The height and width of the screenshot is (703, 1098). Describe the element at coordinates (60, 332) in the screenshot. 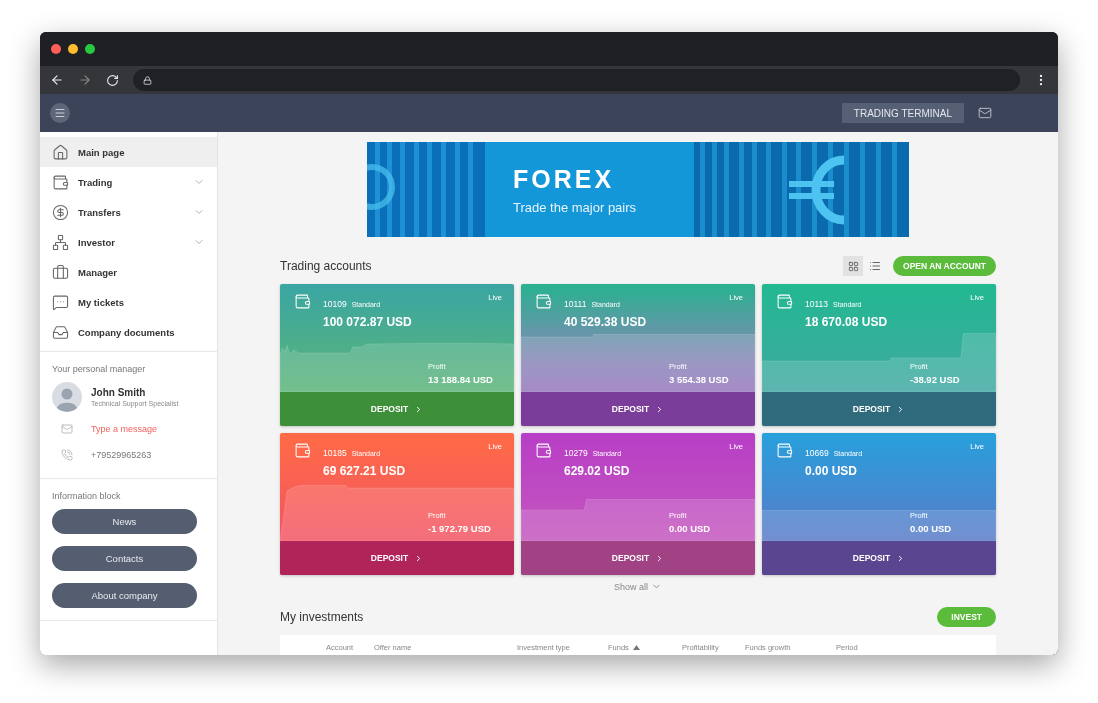

I see `tray-icon` at that location.